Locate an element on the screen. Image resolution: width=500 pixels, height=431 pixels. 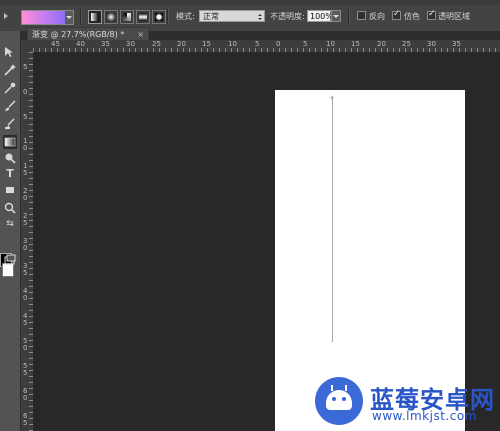
gradient-picker-swatch is located at coordinates (44, 17).